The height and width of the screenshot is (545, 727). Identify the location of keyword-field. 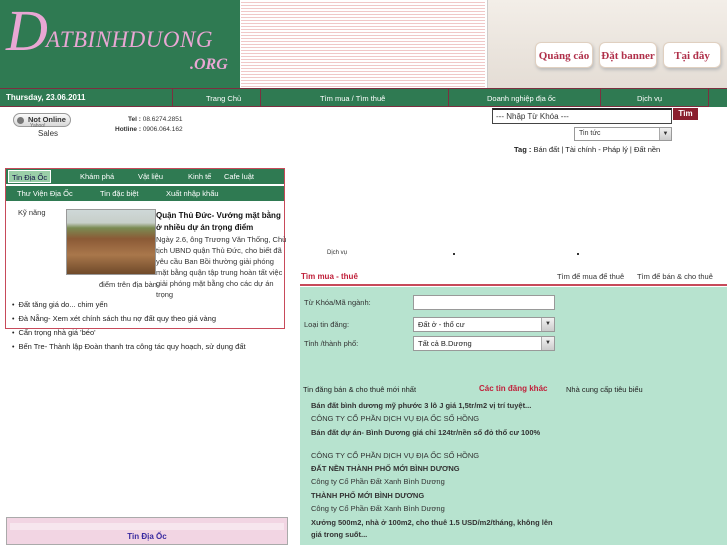
(484, 302).